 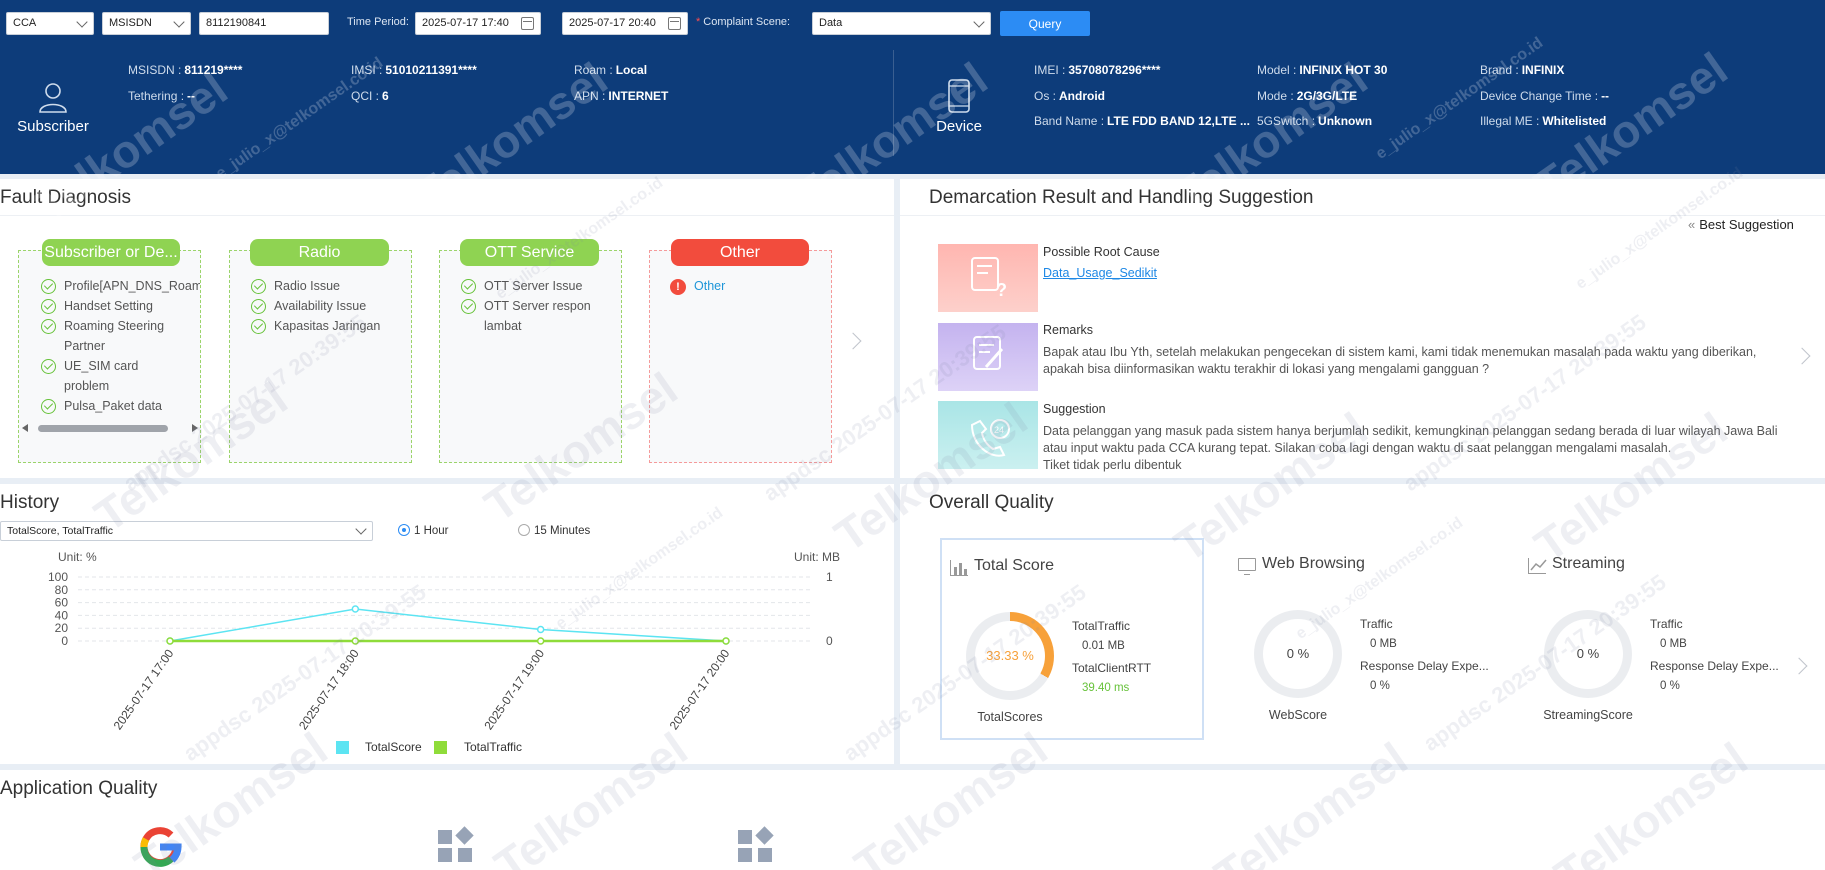 I want to click on complaint-scene-label: * Complaint Scene:, so click(x=743, y=22).